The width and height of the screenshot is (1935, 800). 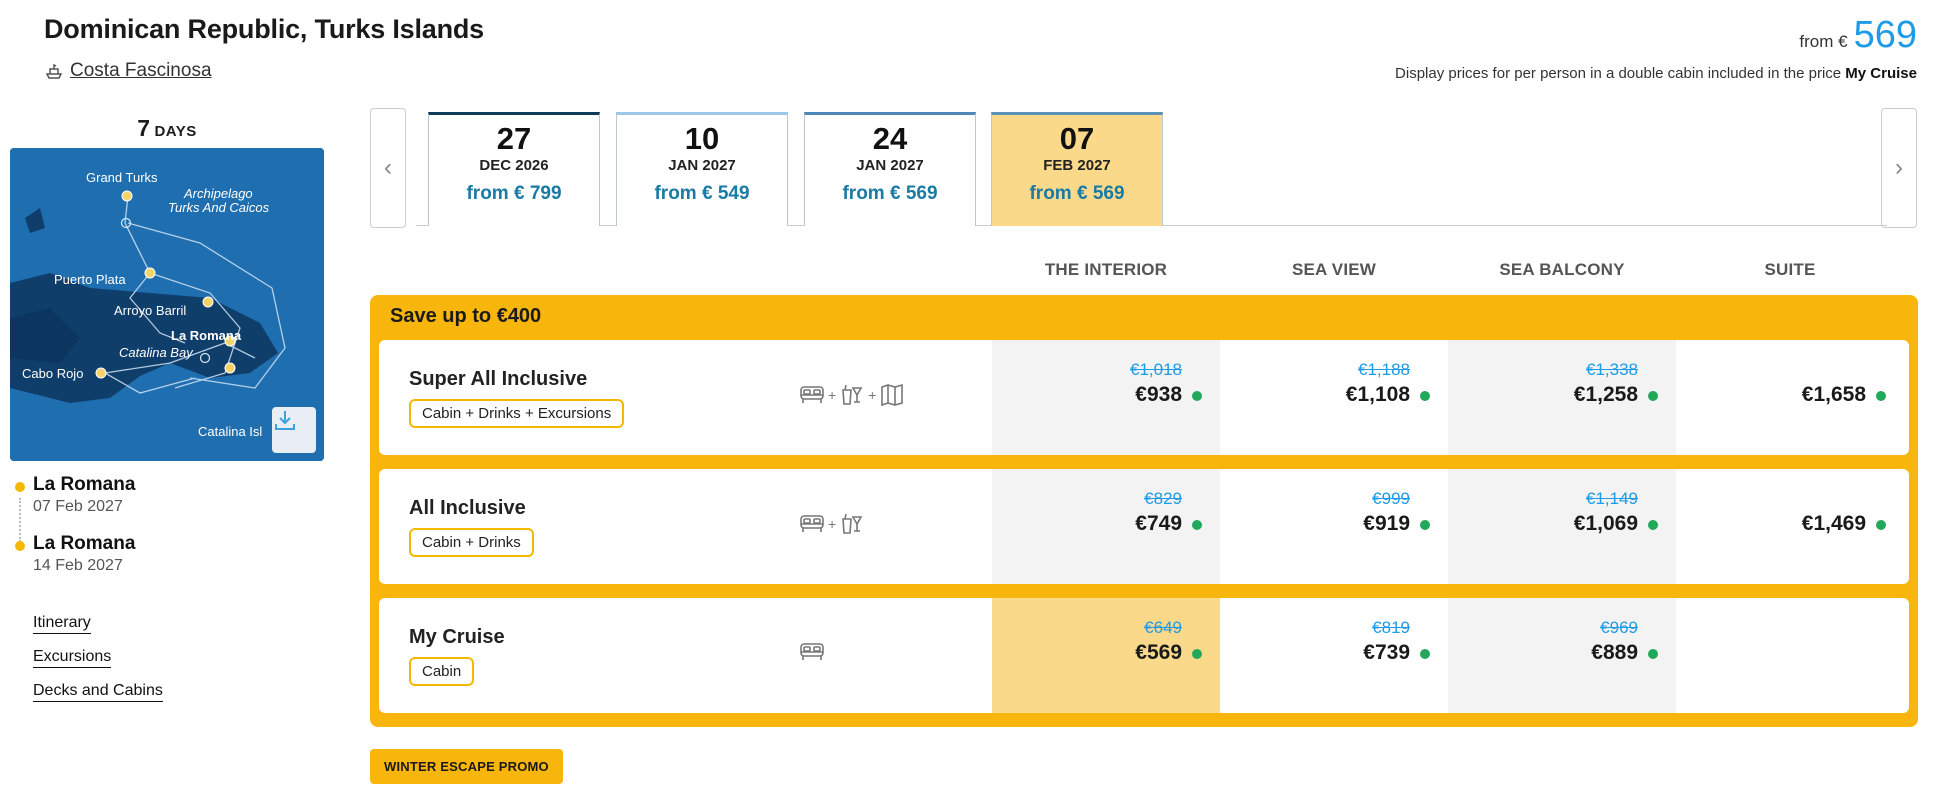 I want to click on tab-day: 27, so click(x=514, y=138).